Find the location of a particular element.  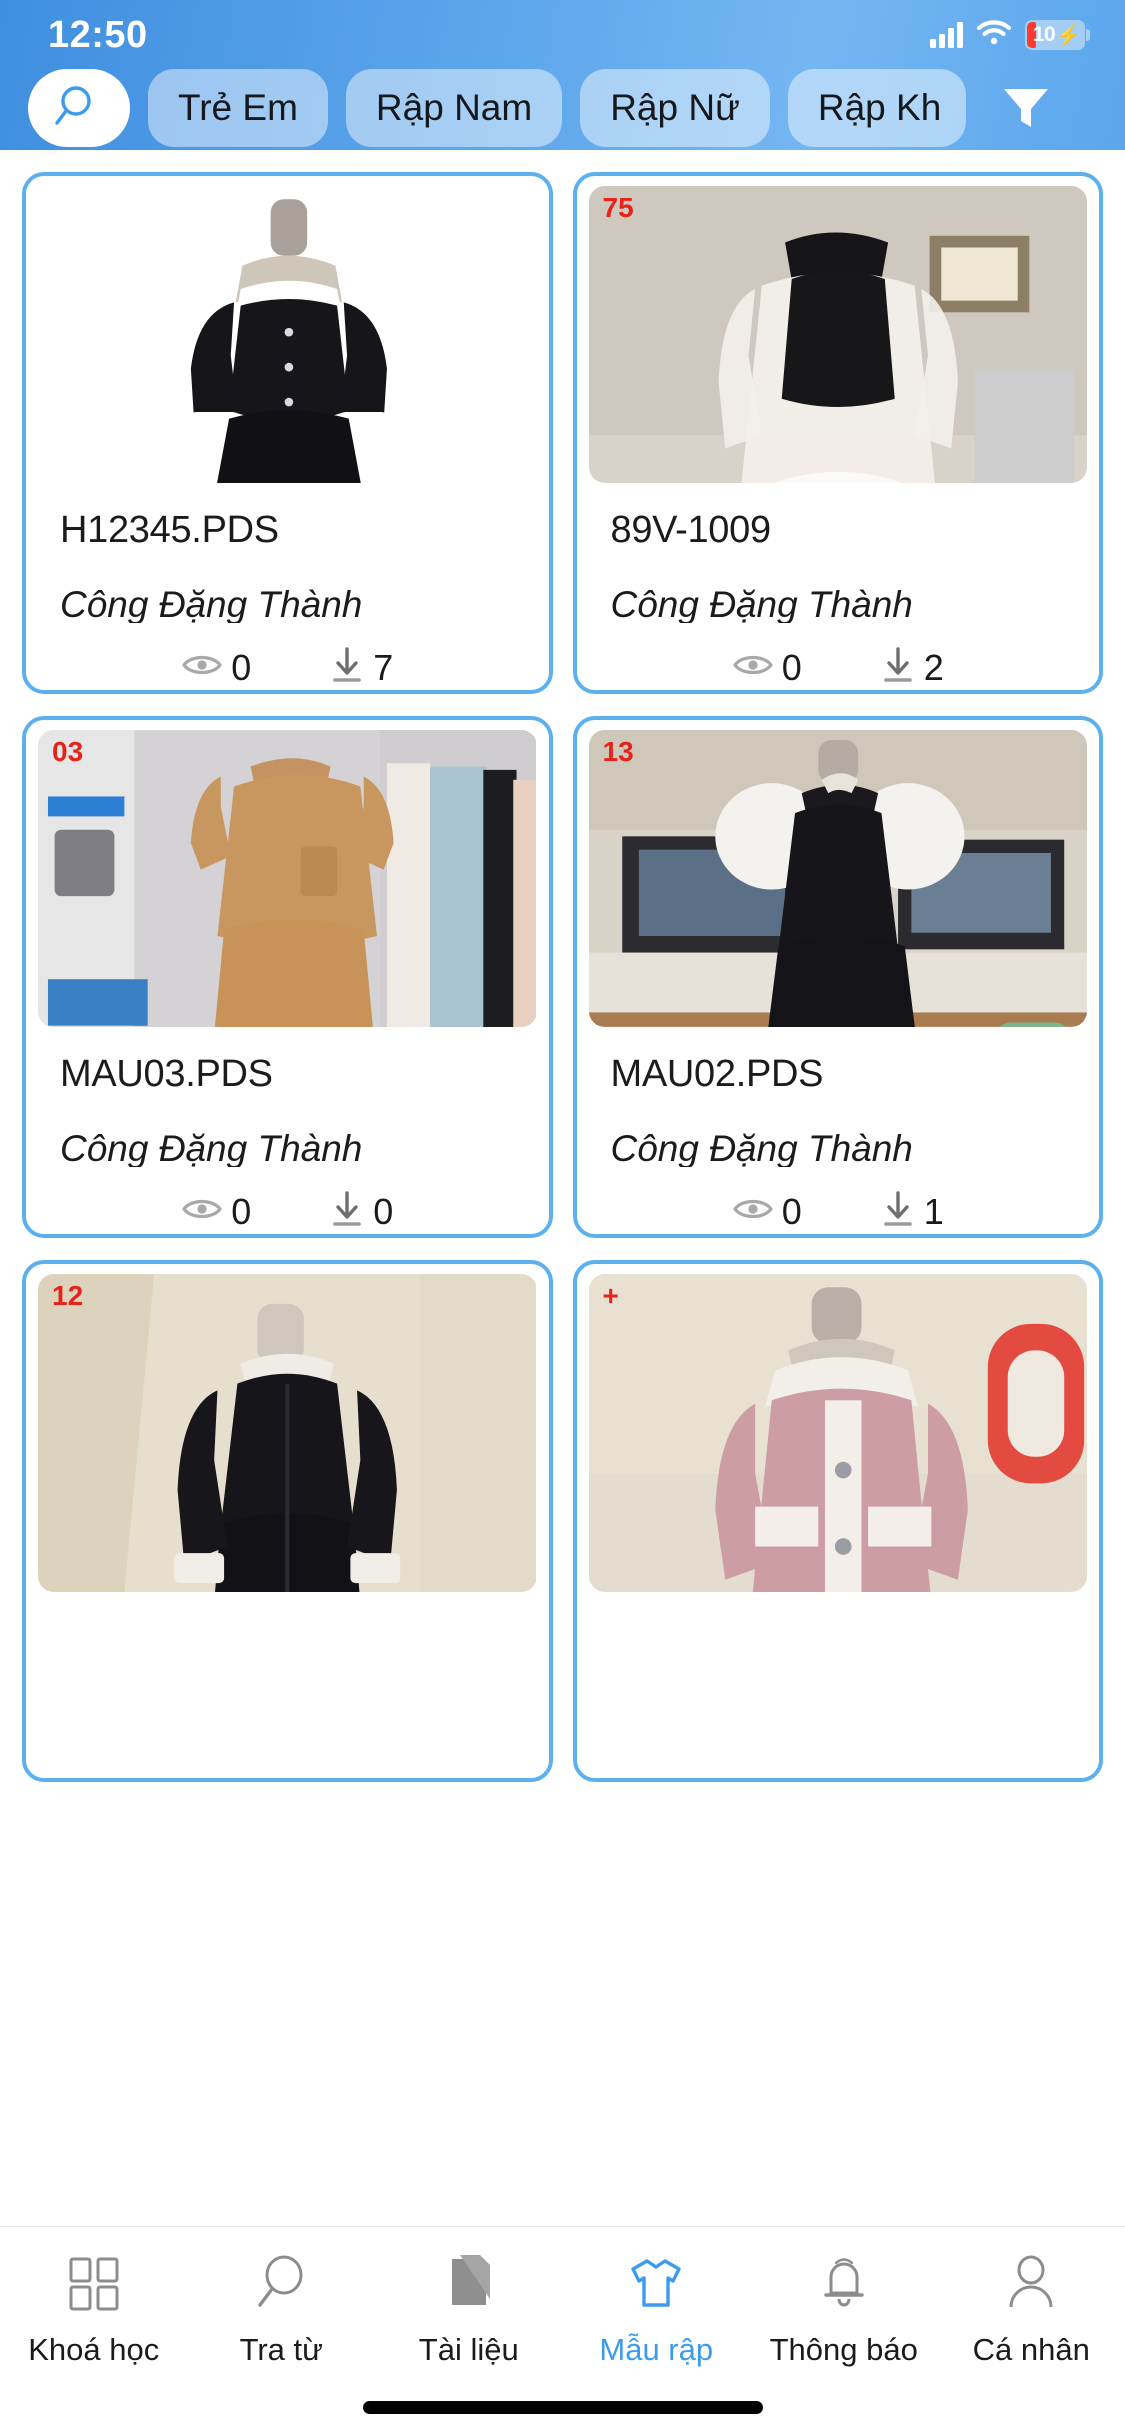

tab-tra-tu: Tra từ is located at coordinates (282, 2310).